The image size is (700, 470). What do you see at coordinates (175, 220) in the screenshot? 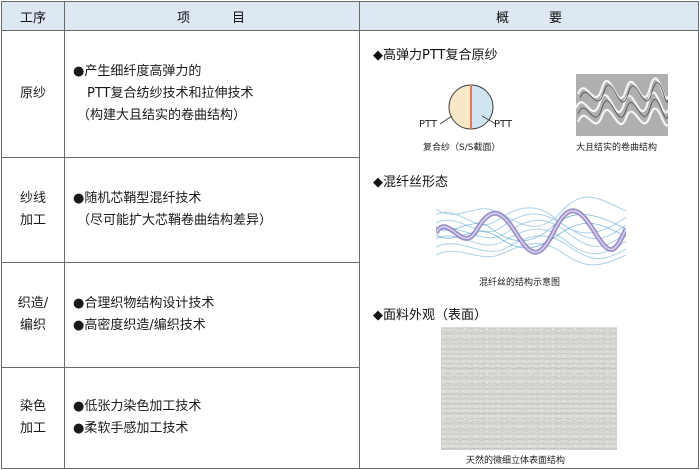
I see `item-line: （尽可能扩大芯鞘卷曲结构差异）` at bounding box center [175, 220].